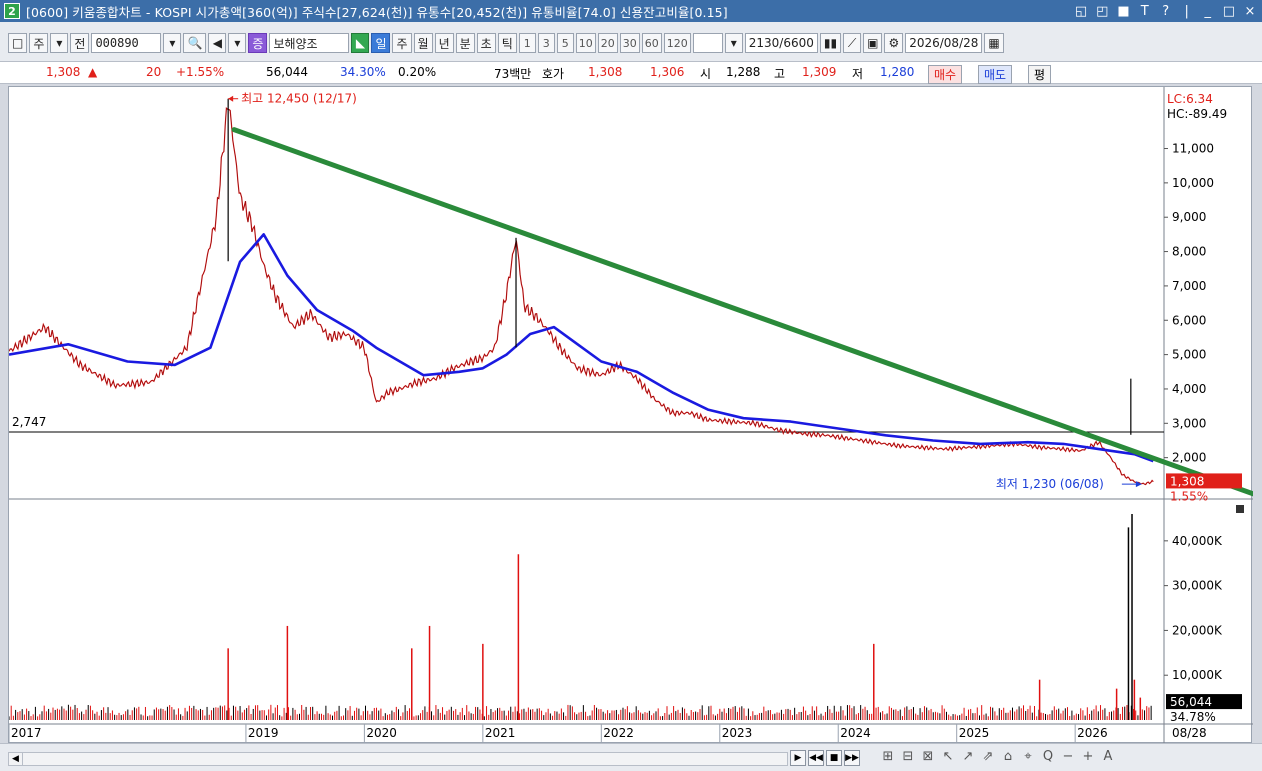 Image resolution: width=1262 pixels, height=771 pixels. I want to click on volume-tick-label: 30,000K, so click(1197, 586).